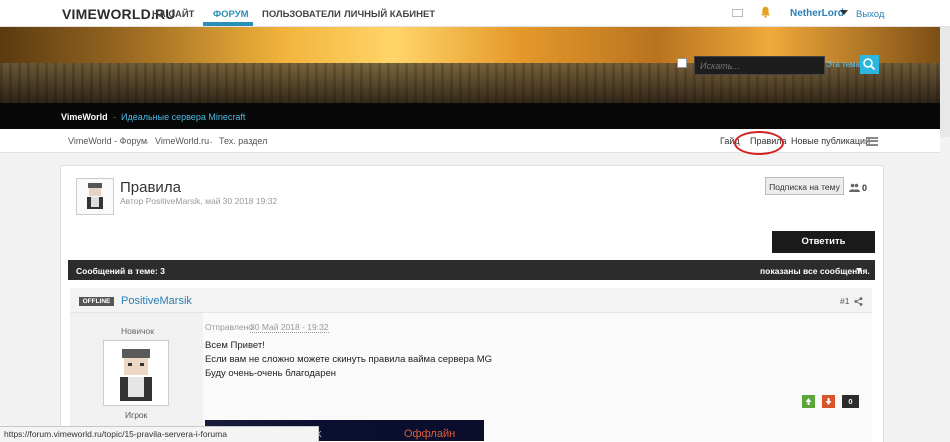 Image resolution: width=950 pixels, height=442 pixels. Describe the element at coordinates (858, 301) in the screenshot. I see `share-icon` at that location.